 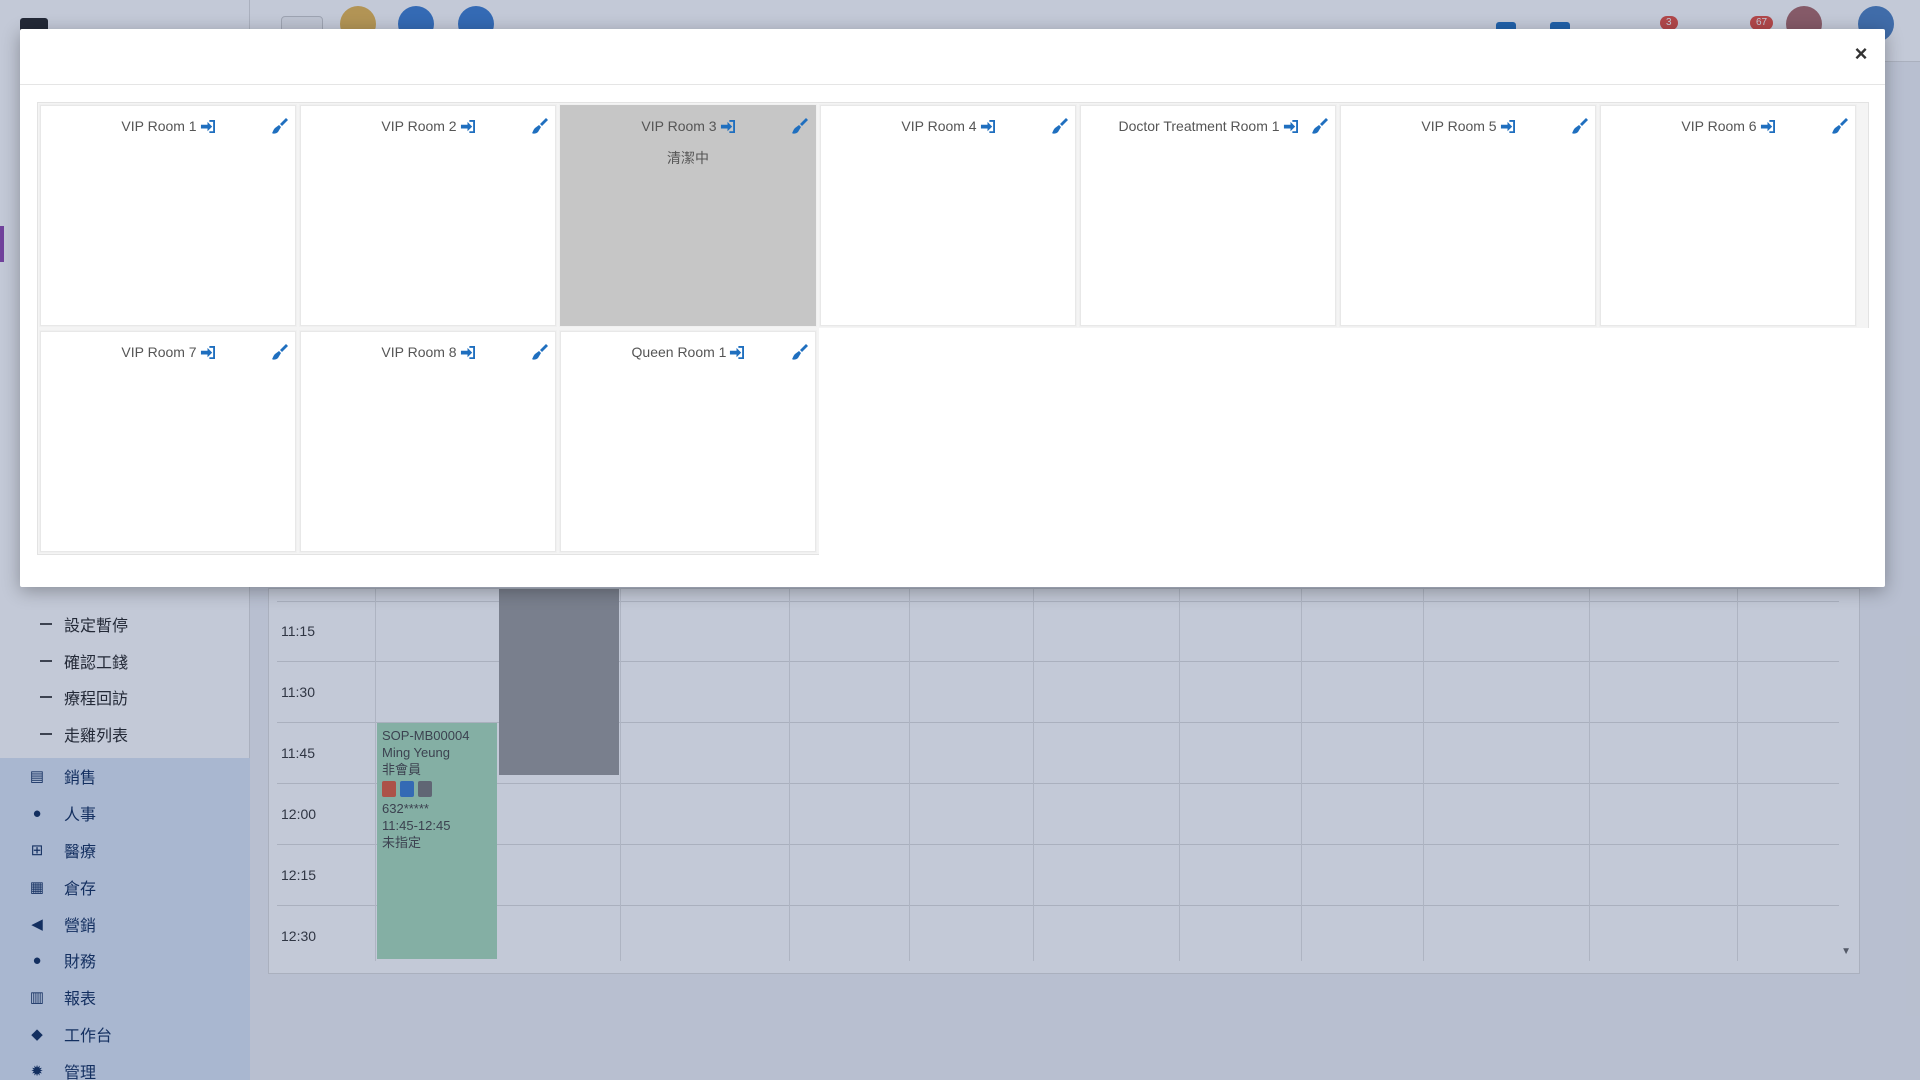 What do you see at coordinates (168, 441) in the screenshot?
I see `room-card: VIP Room 7` at bounding box center [168, 441].